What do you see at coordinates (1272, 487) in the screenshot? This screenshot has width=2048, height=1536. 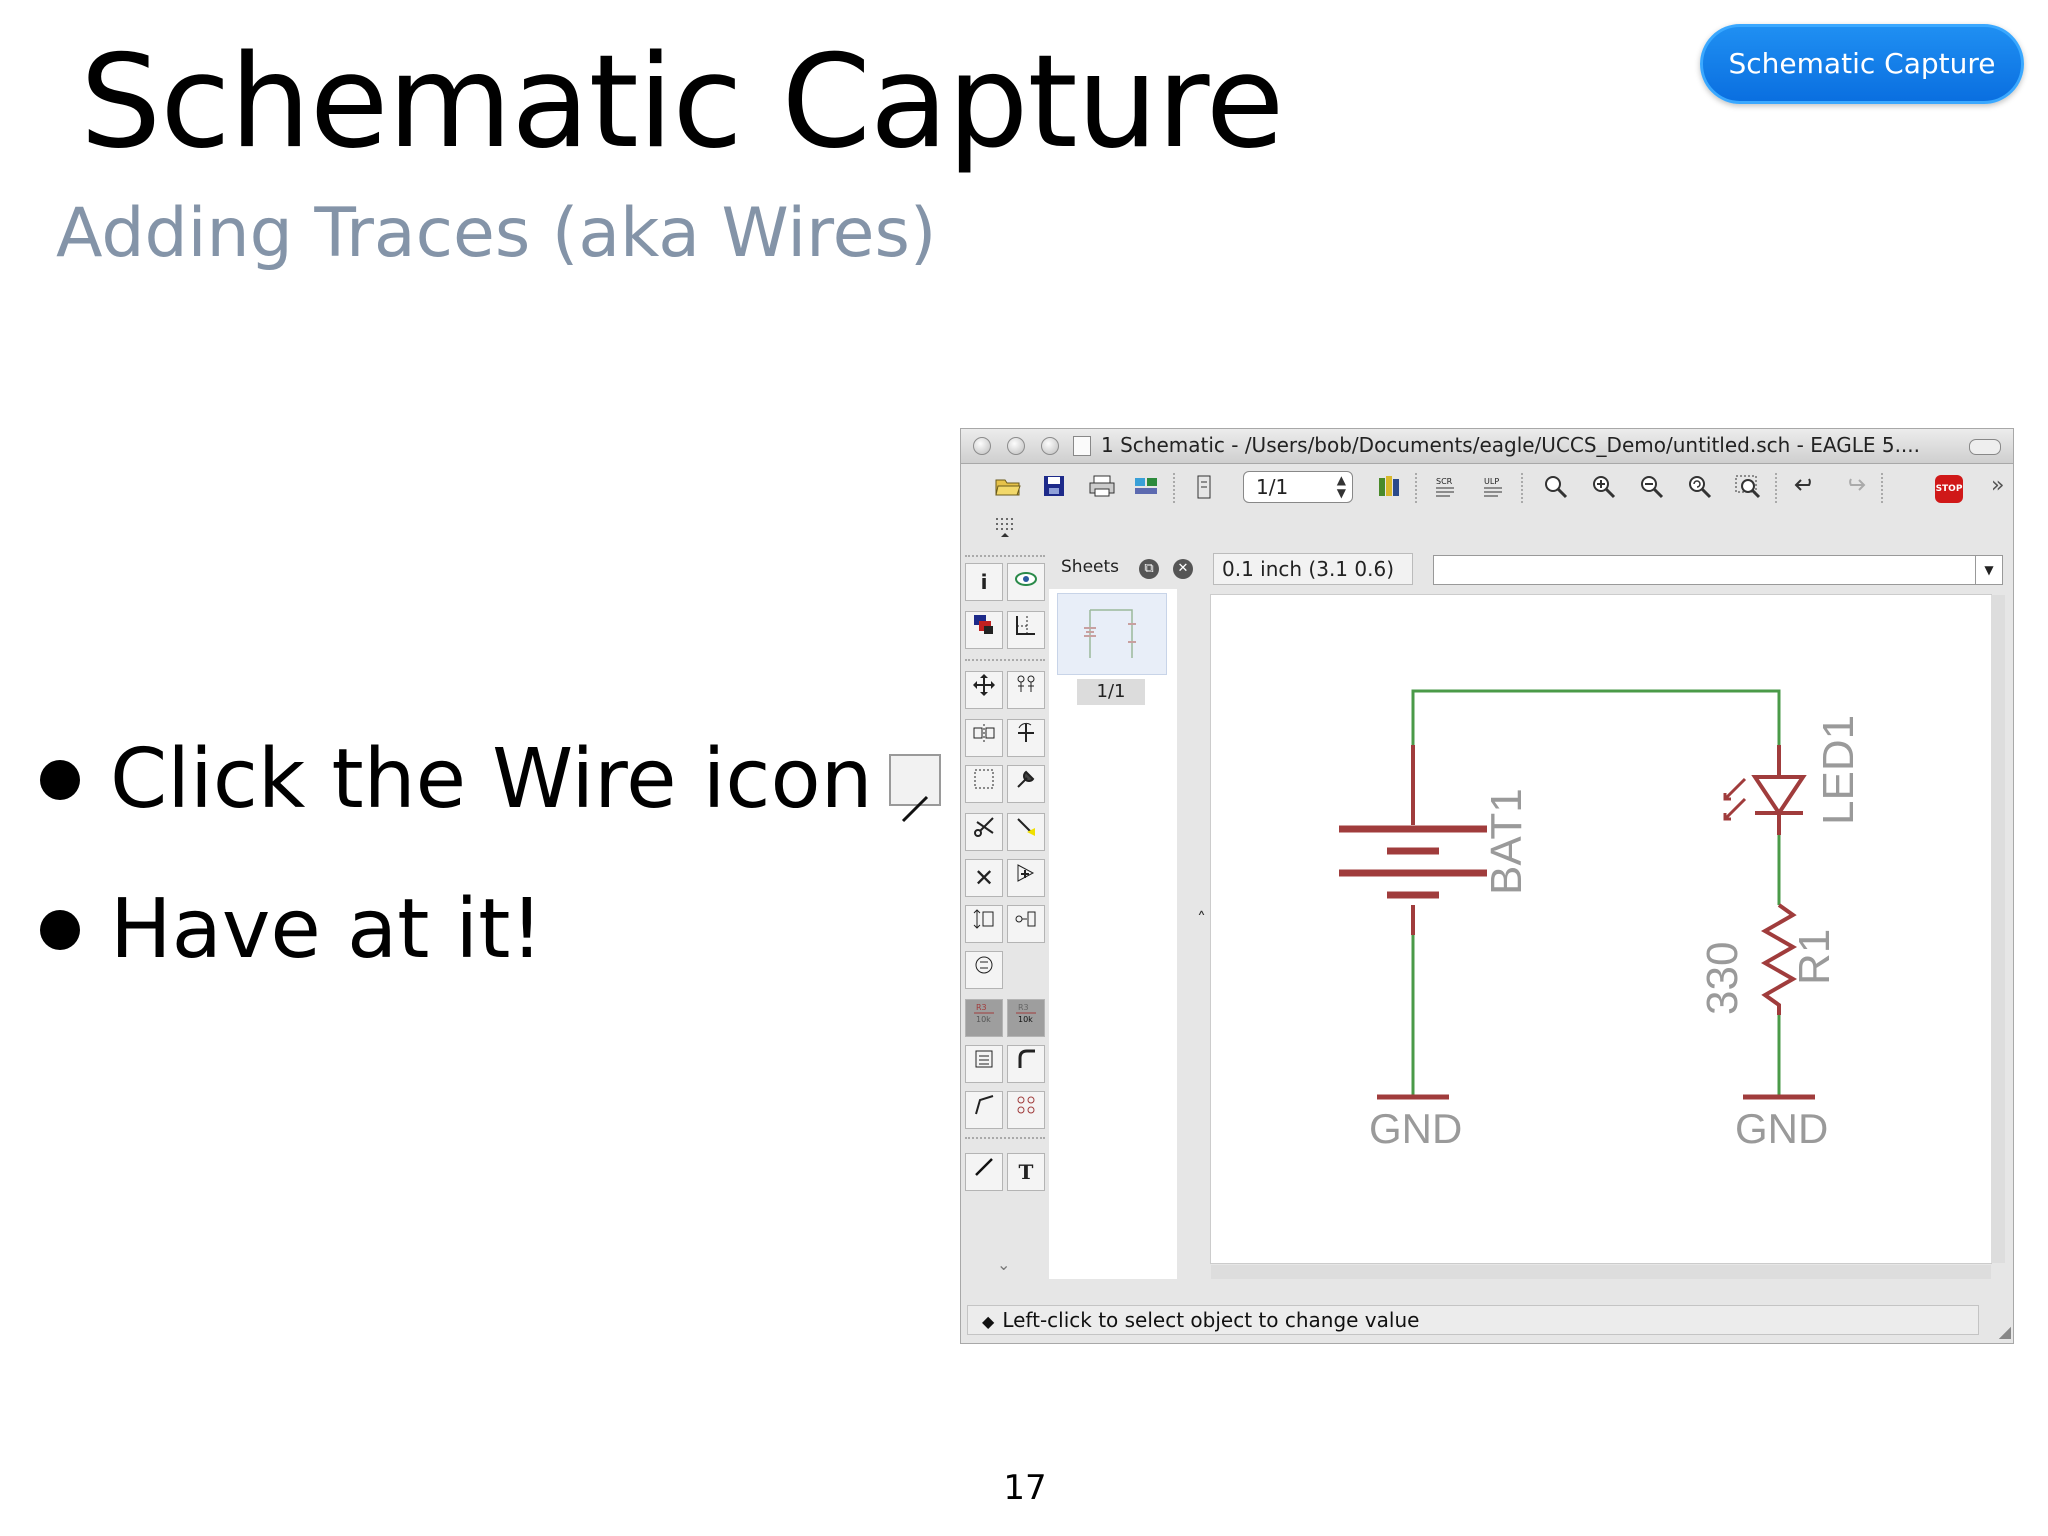 I see `sheet-select-value: 1/1` at bounding box center [1272, 487].